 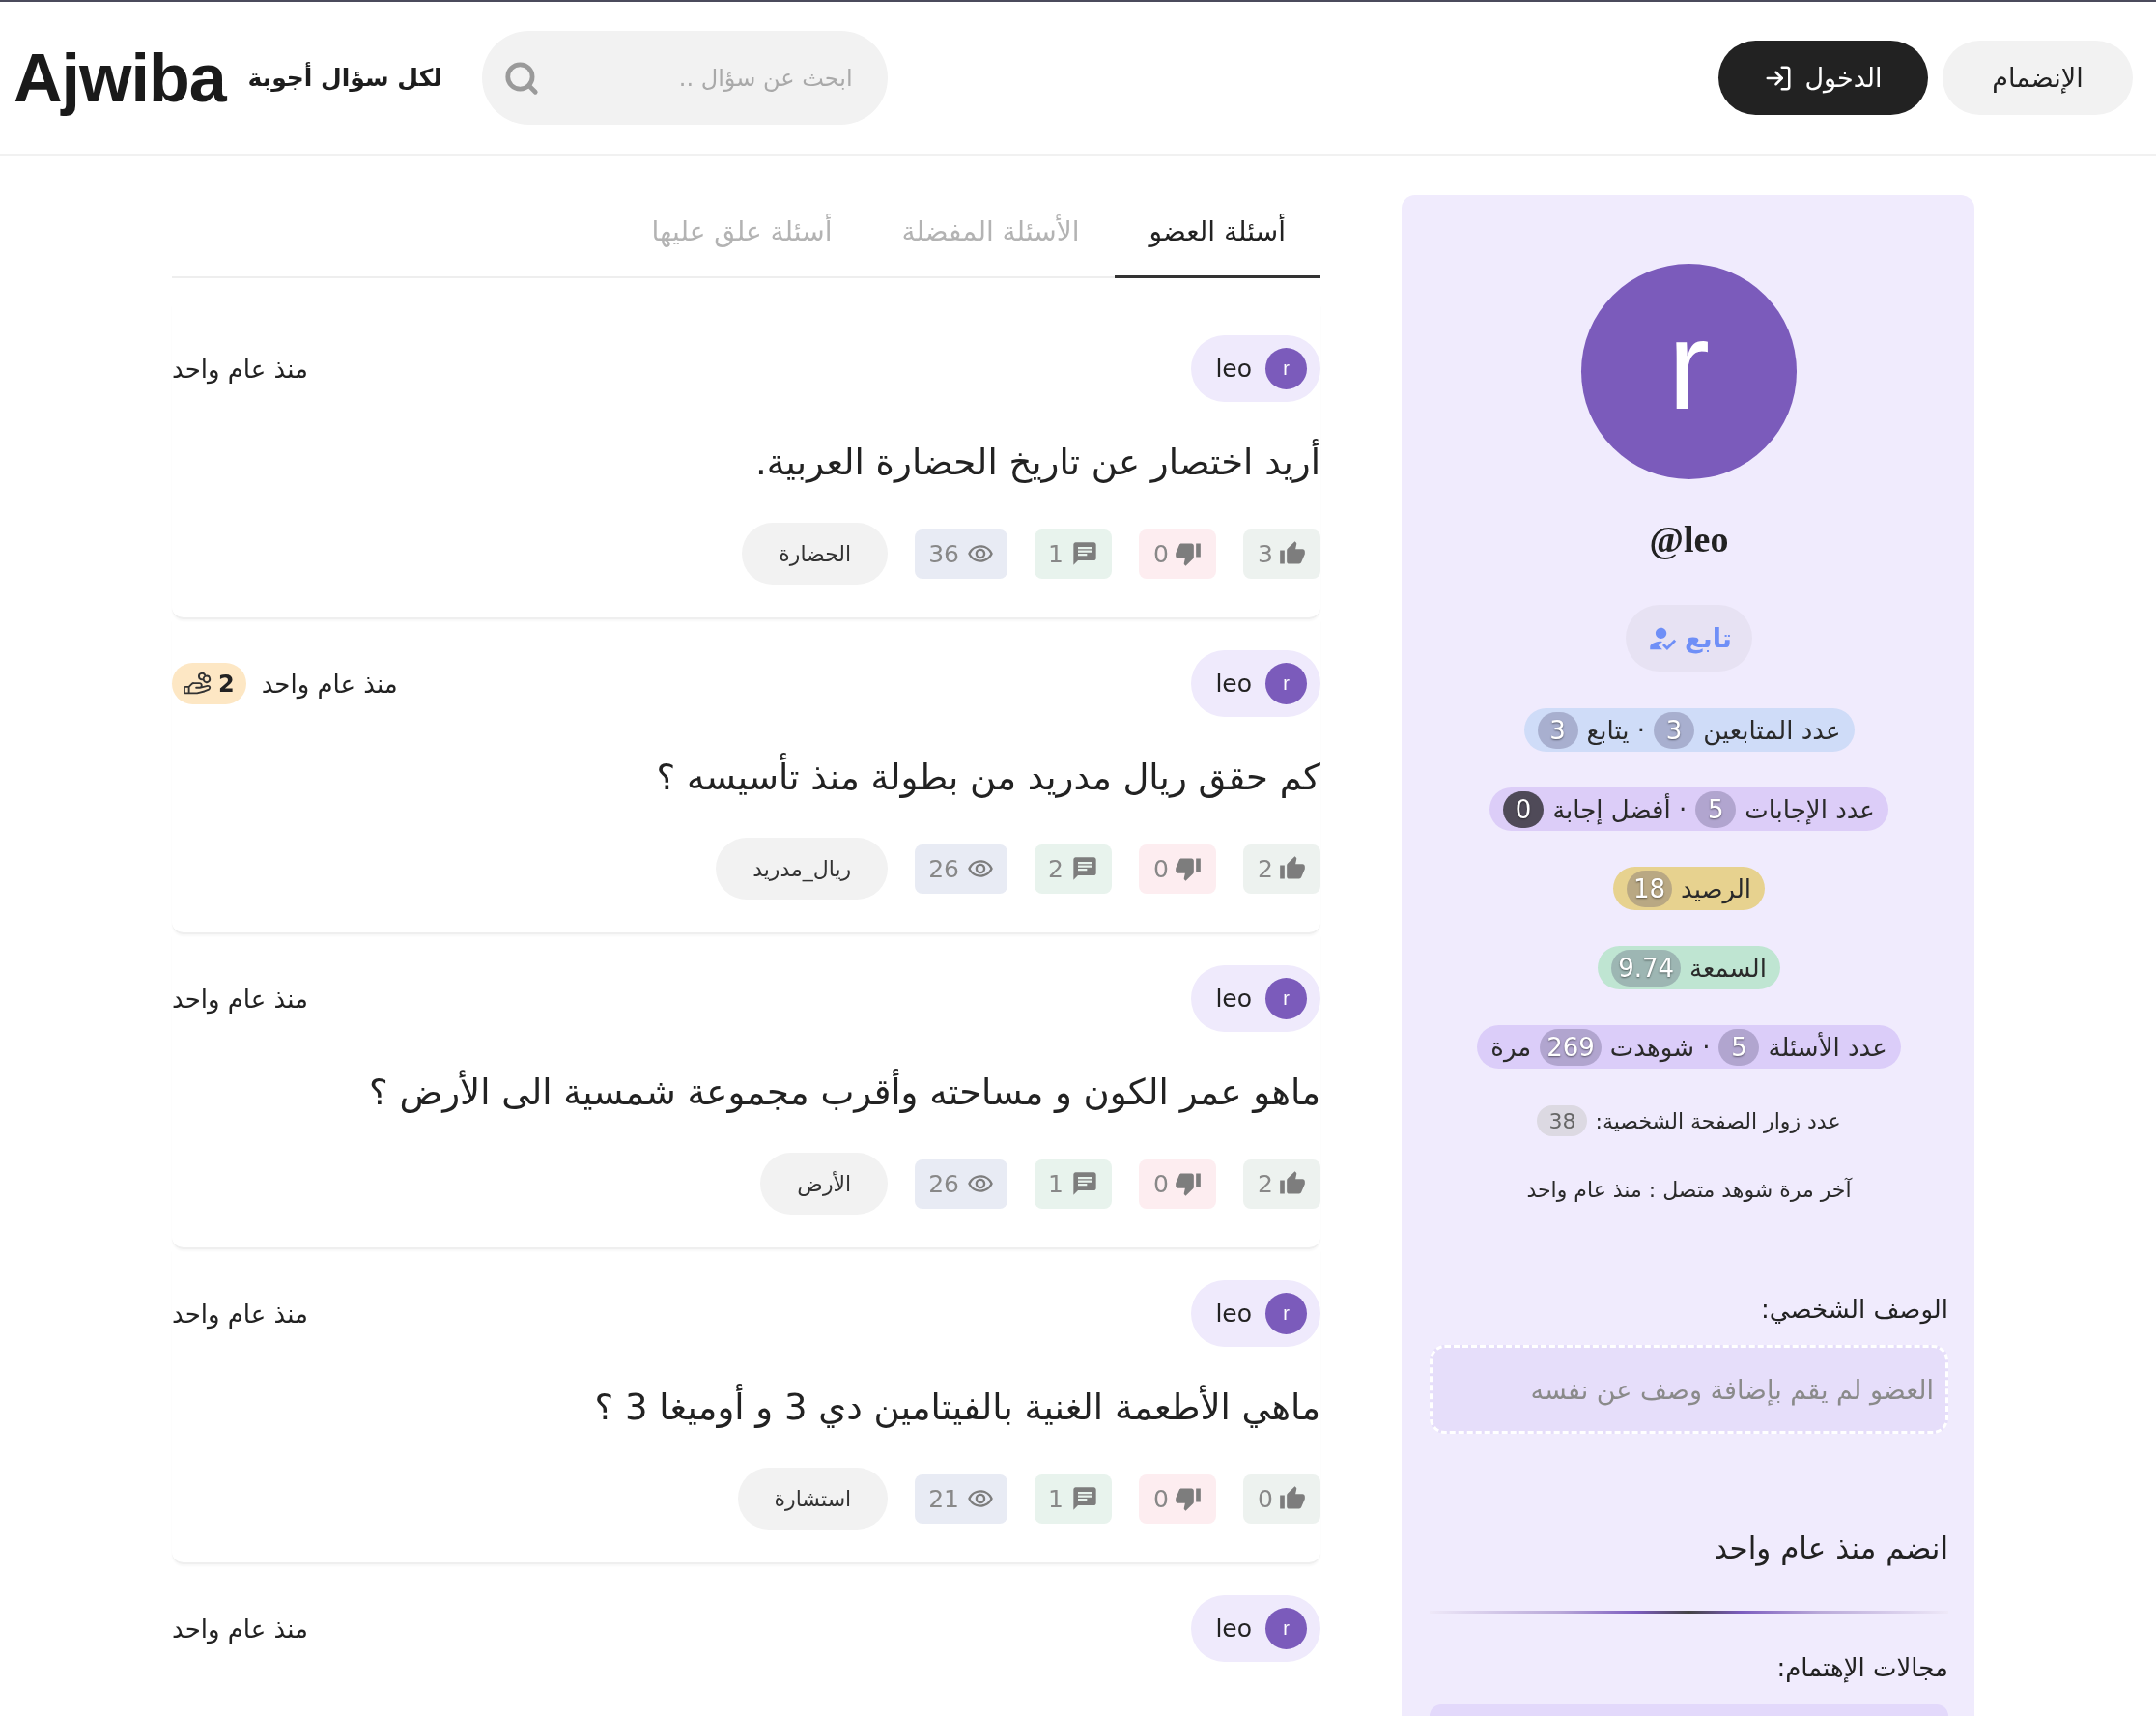 I want to click on stat-label: عدد الإجابات, so click(x=1810, y=809).